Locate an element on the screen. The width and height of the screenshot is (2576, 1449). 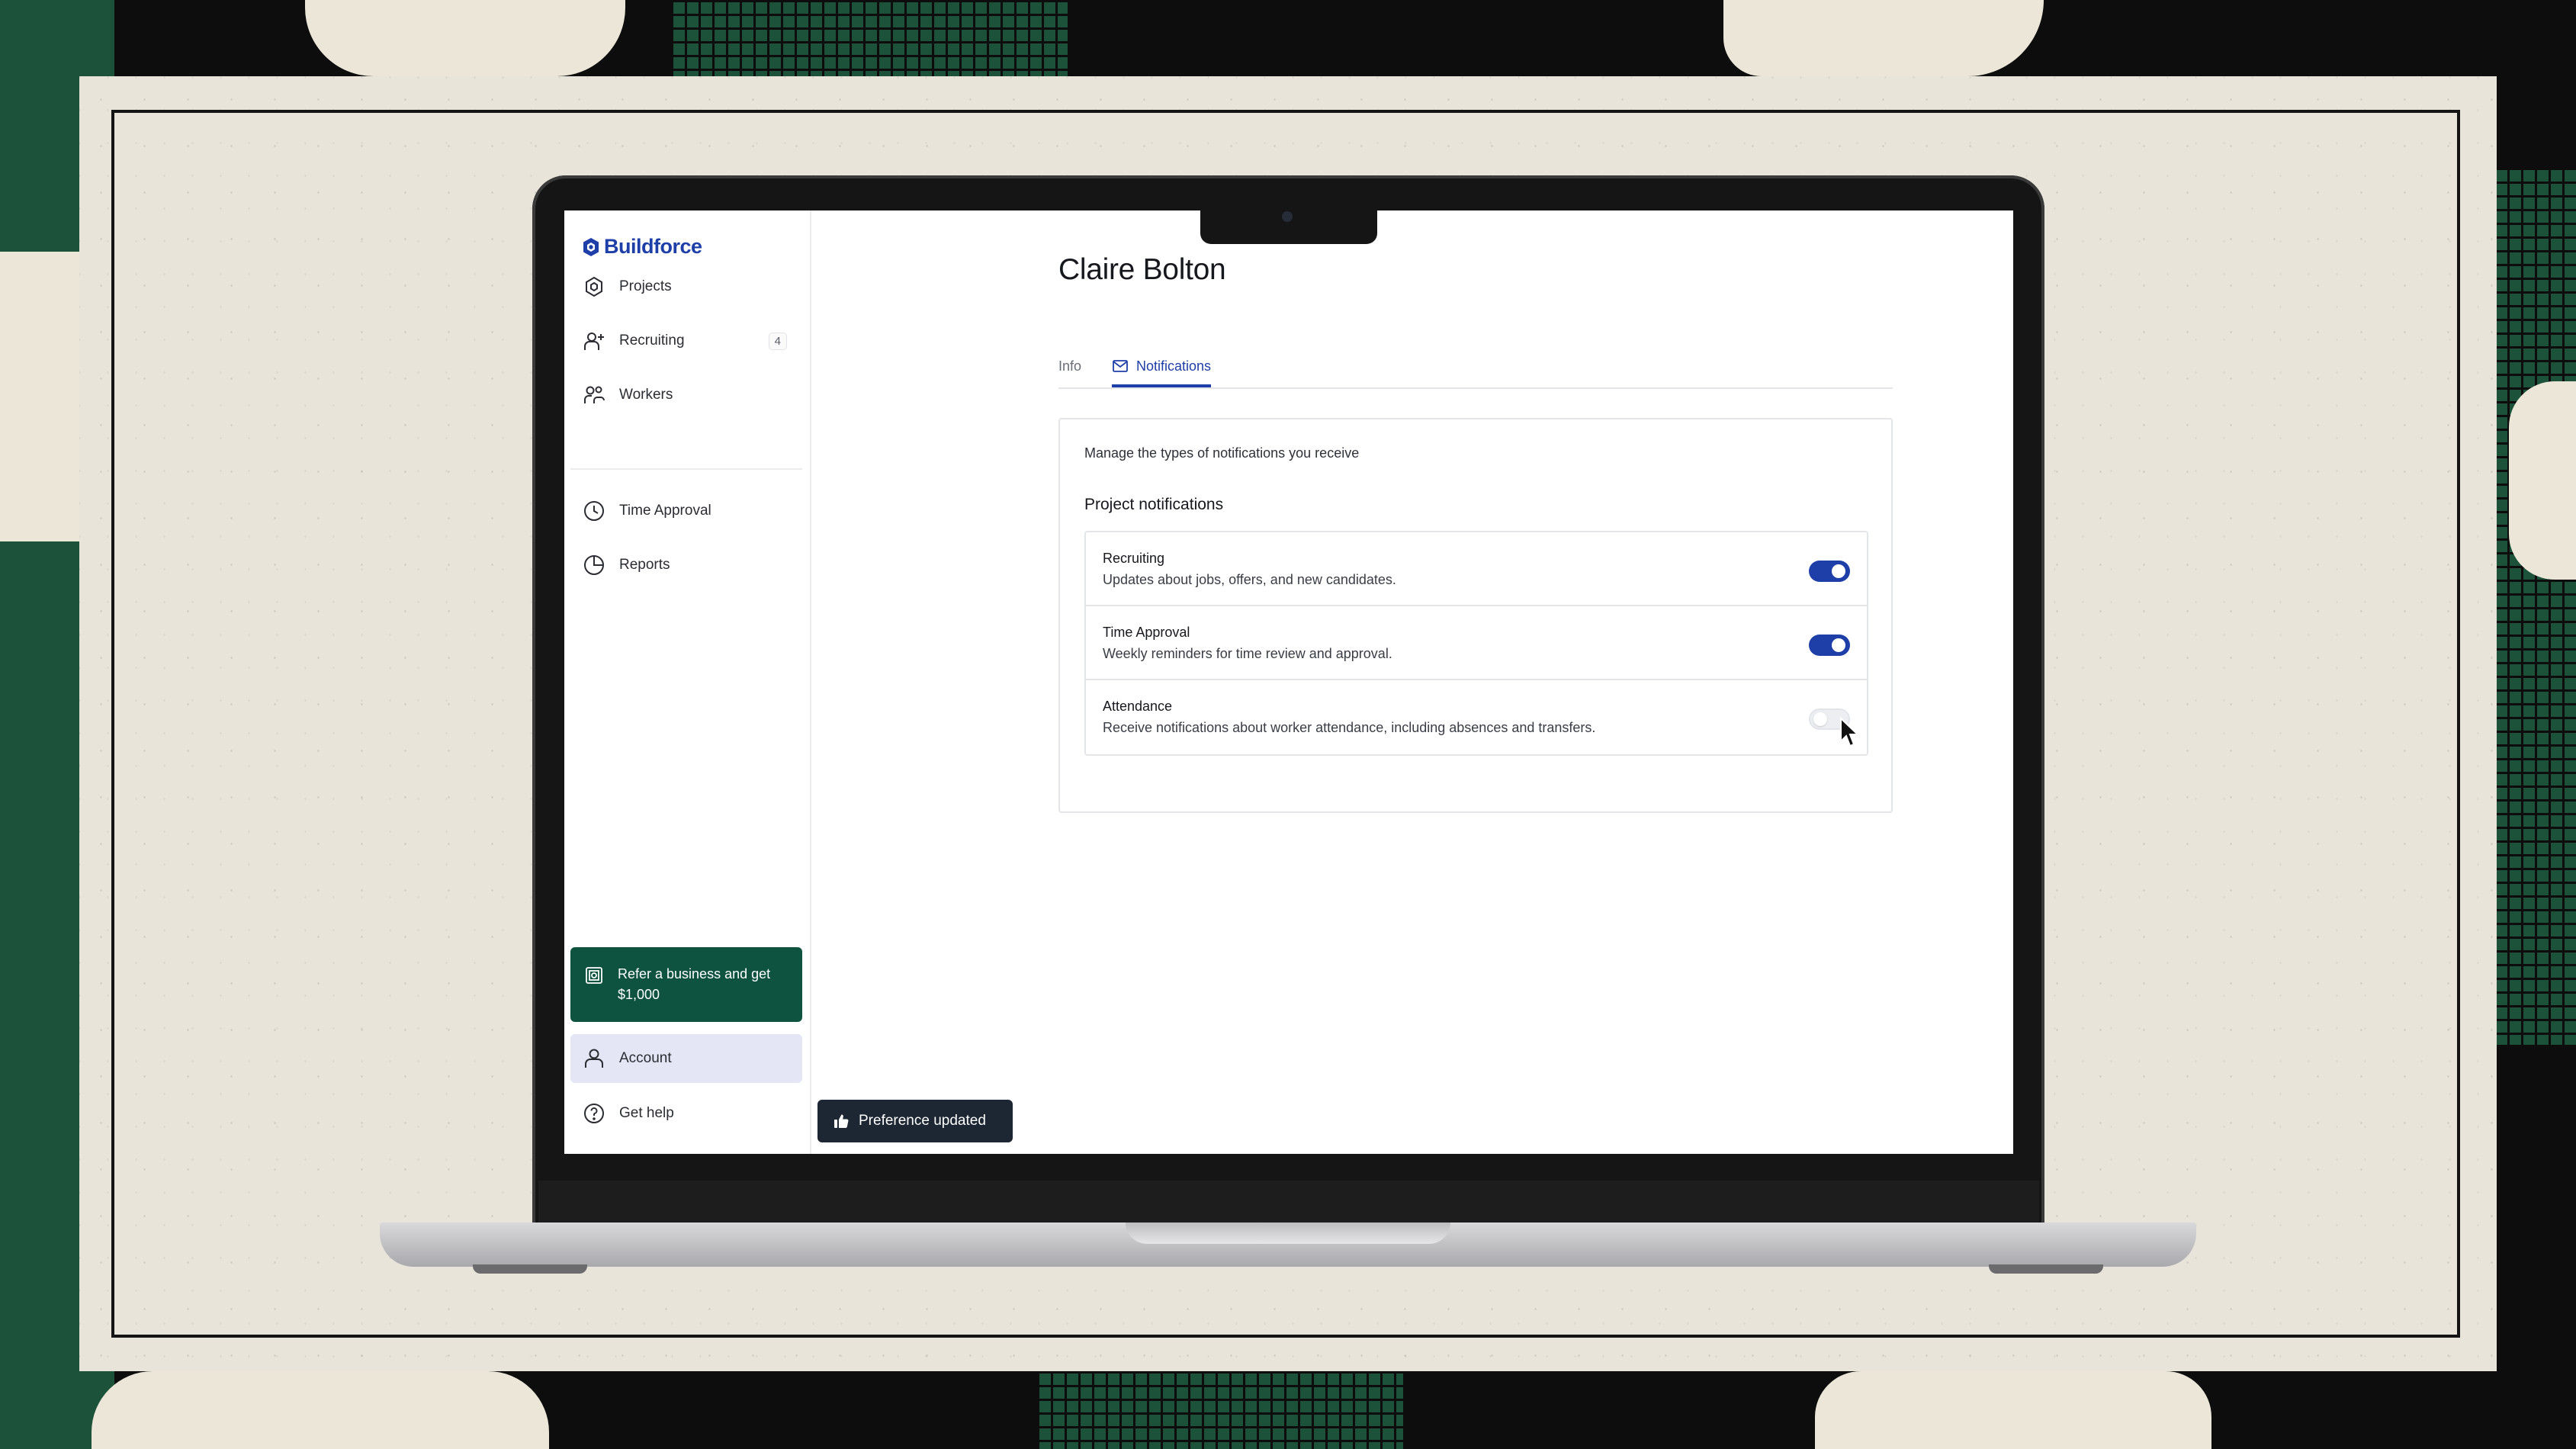
sidebar-item-label: Projects is located at coordinates (645, 286).